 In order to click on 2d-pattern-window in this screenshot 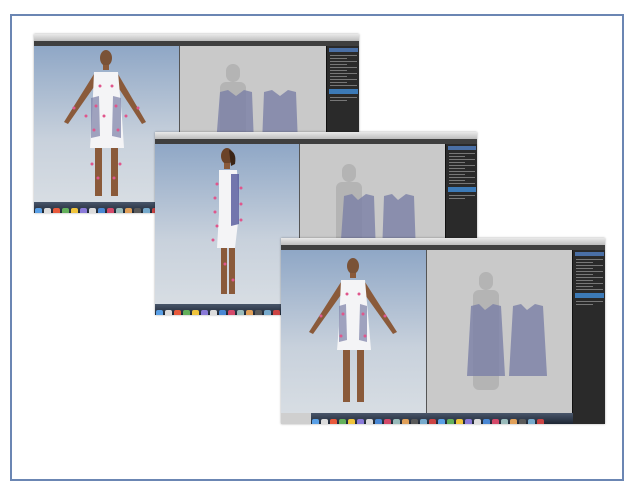, I will do `click(499, 331)`.